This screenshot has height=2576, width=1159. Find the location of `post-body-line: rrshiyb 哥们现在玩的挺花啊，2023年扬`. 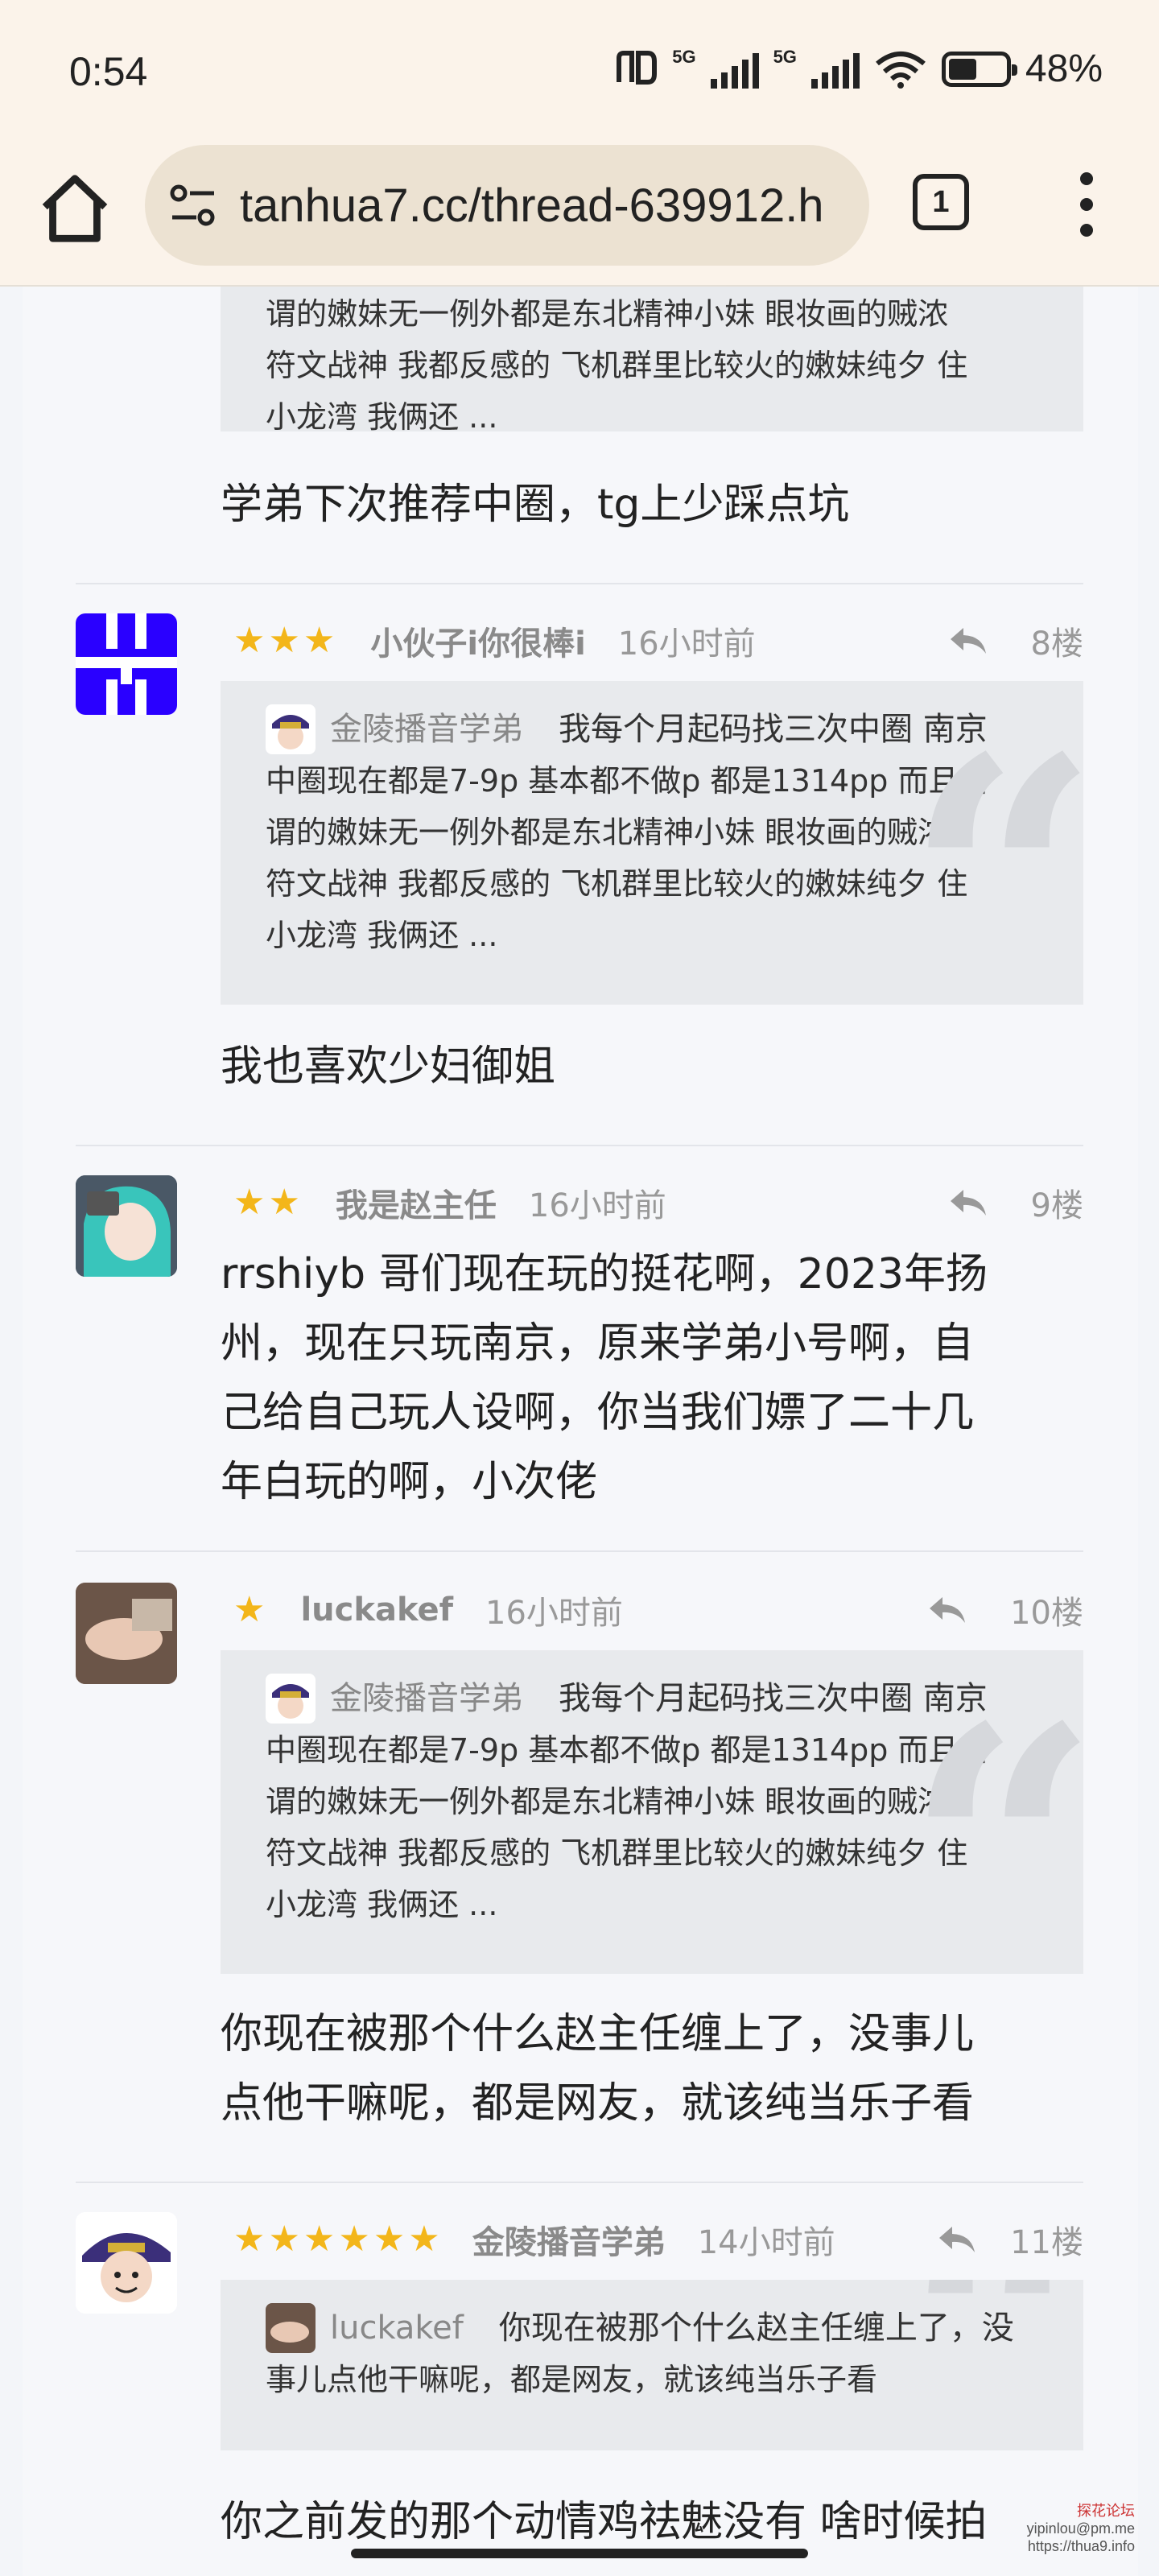

post-body-line: rrshiyb 哥们现在玩的挺花啊，2023年扬 is located at coordinates (604, 1274).